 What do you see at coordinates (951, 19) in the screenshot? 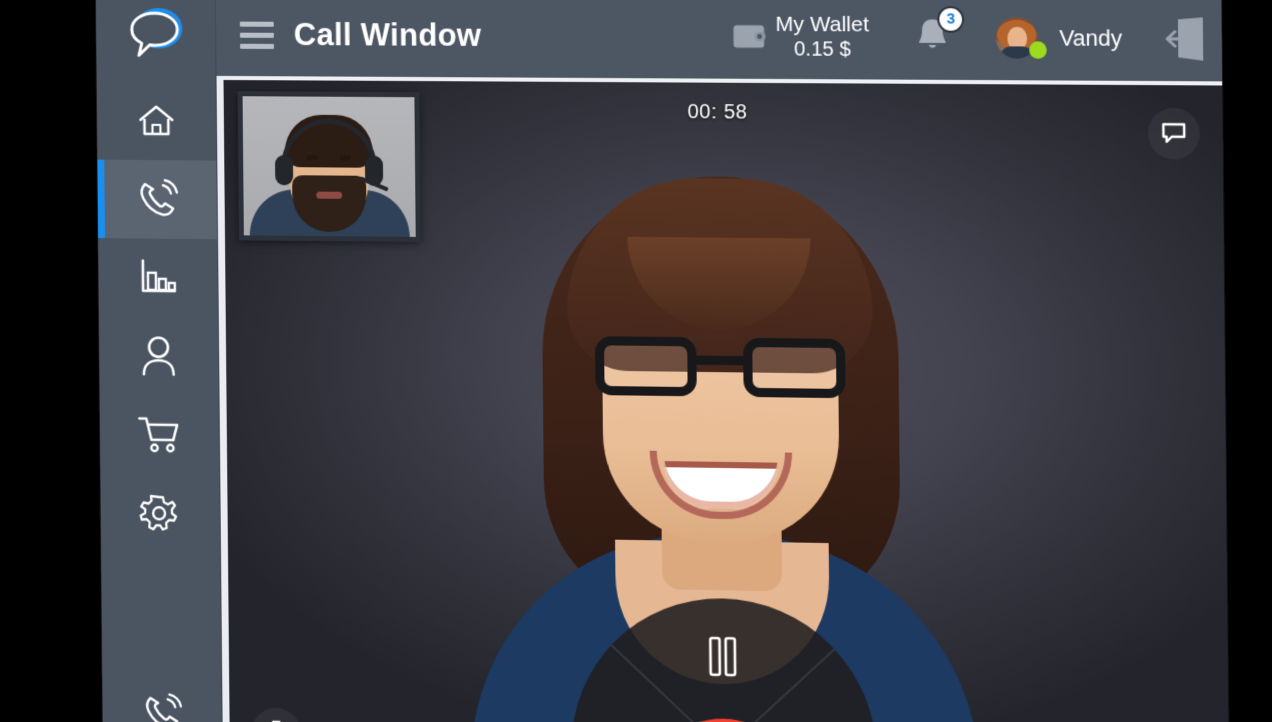
I see `notification-badge: 3` at bounding box center [951, 19].